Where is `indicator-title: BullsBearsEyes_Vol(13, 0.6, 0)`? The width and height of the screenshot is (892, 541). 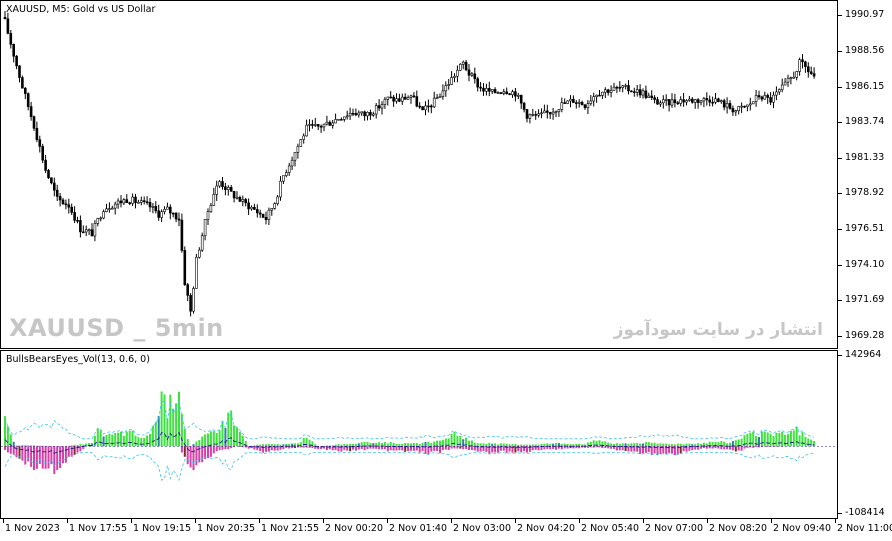
indicator-title: BullsBearsEyes_Vol(13, 0.6, 0) is located at coordinates (78, 359).